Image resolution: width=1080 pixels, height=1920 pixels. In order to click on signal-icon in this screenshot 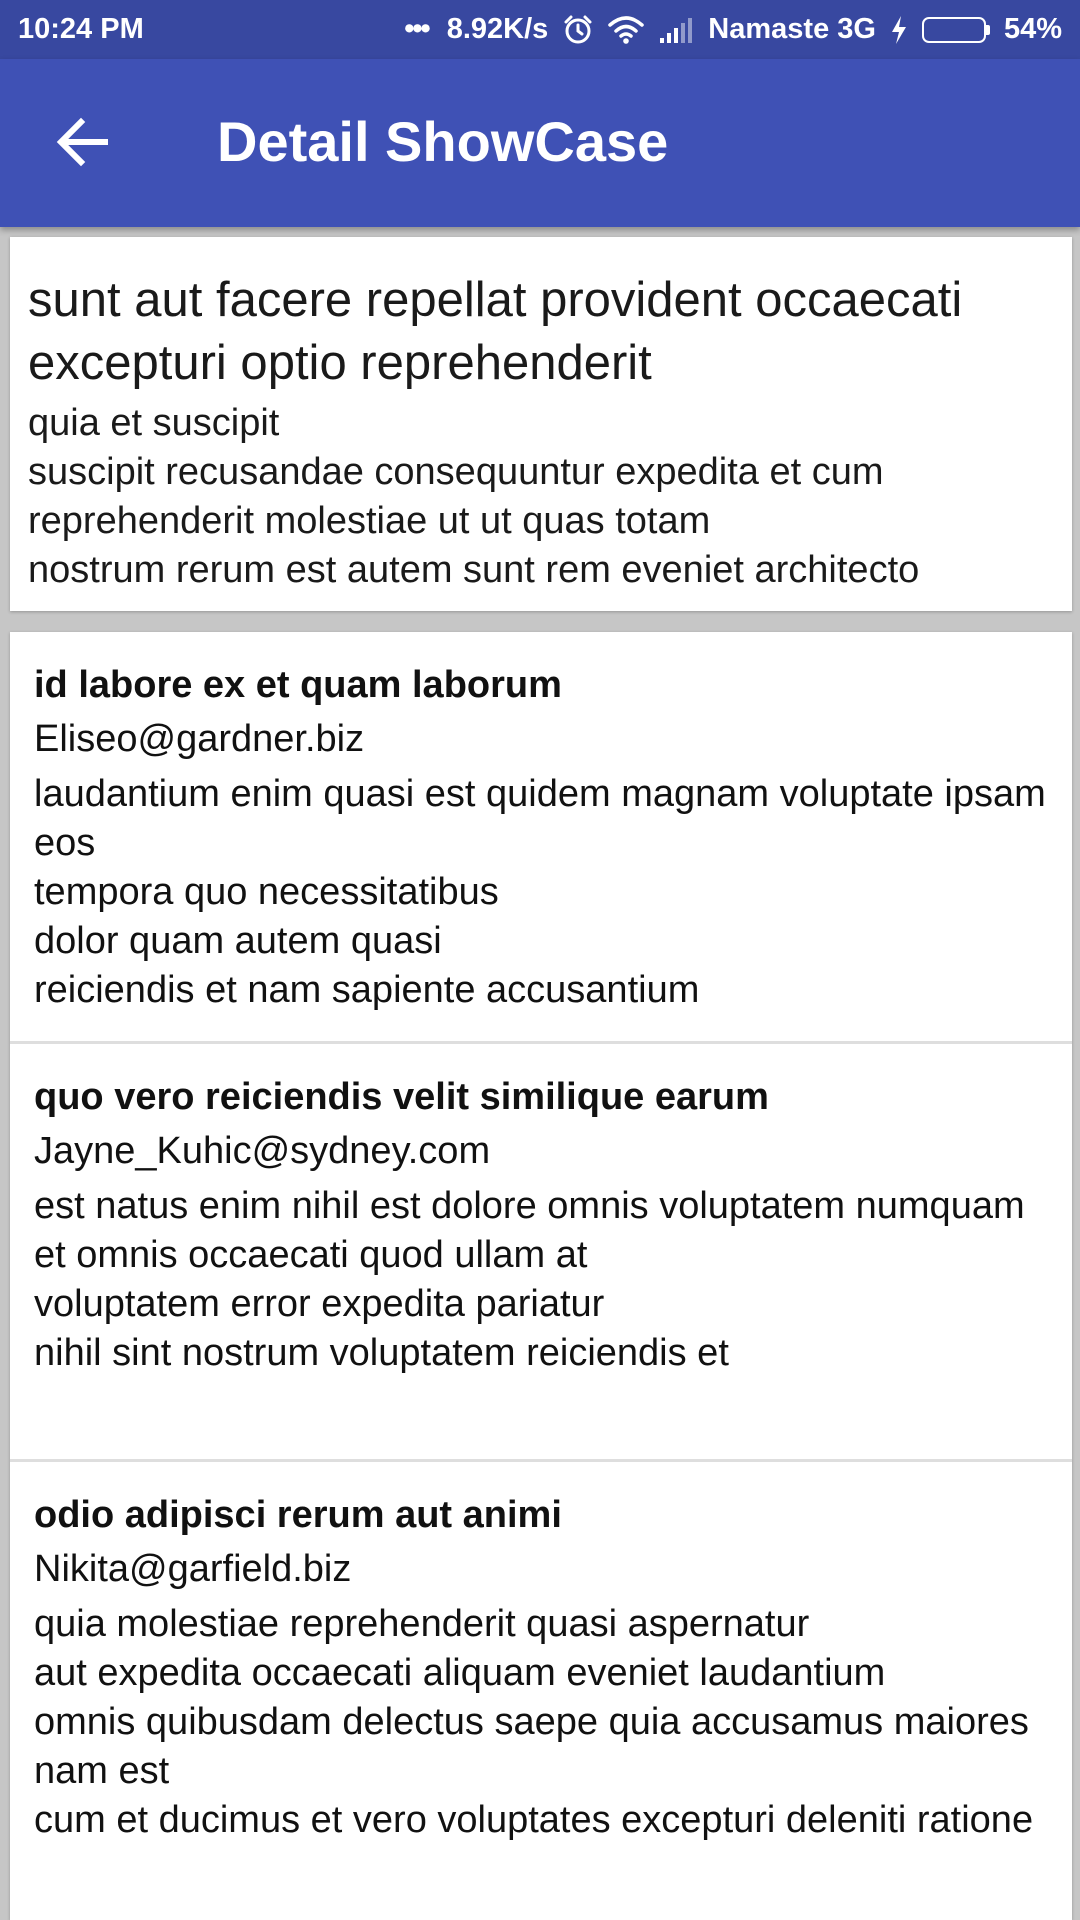, I will do `click(676, 30)`.